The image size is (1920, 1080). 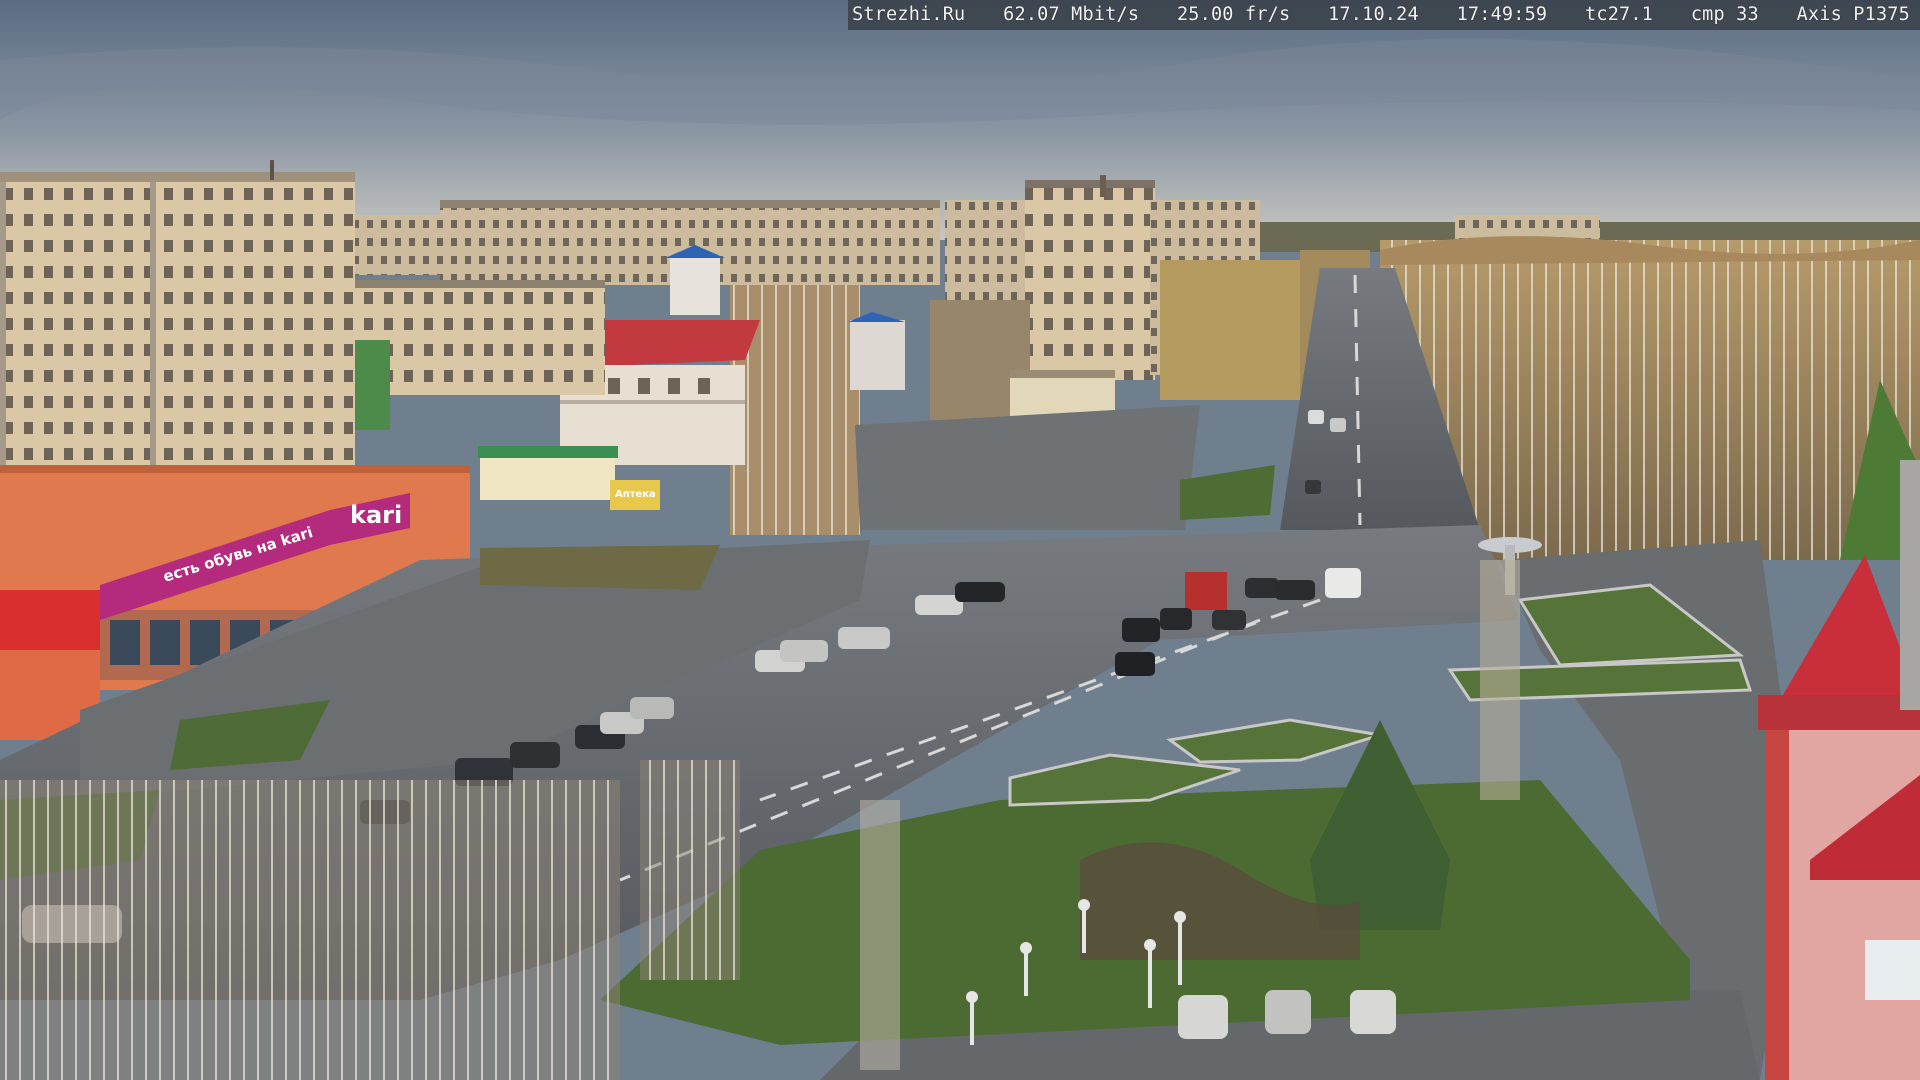 What do you see at coordinates (1853, 14) in the screenshot?
I see `camera-model: Axis P1375` at bounding box center [1853, 14].